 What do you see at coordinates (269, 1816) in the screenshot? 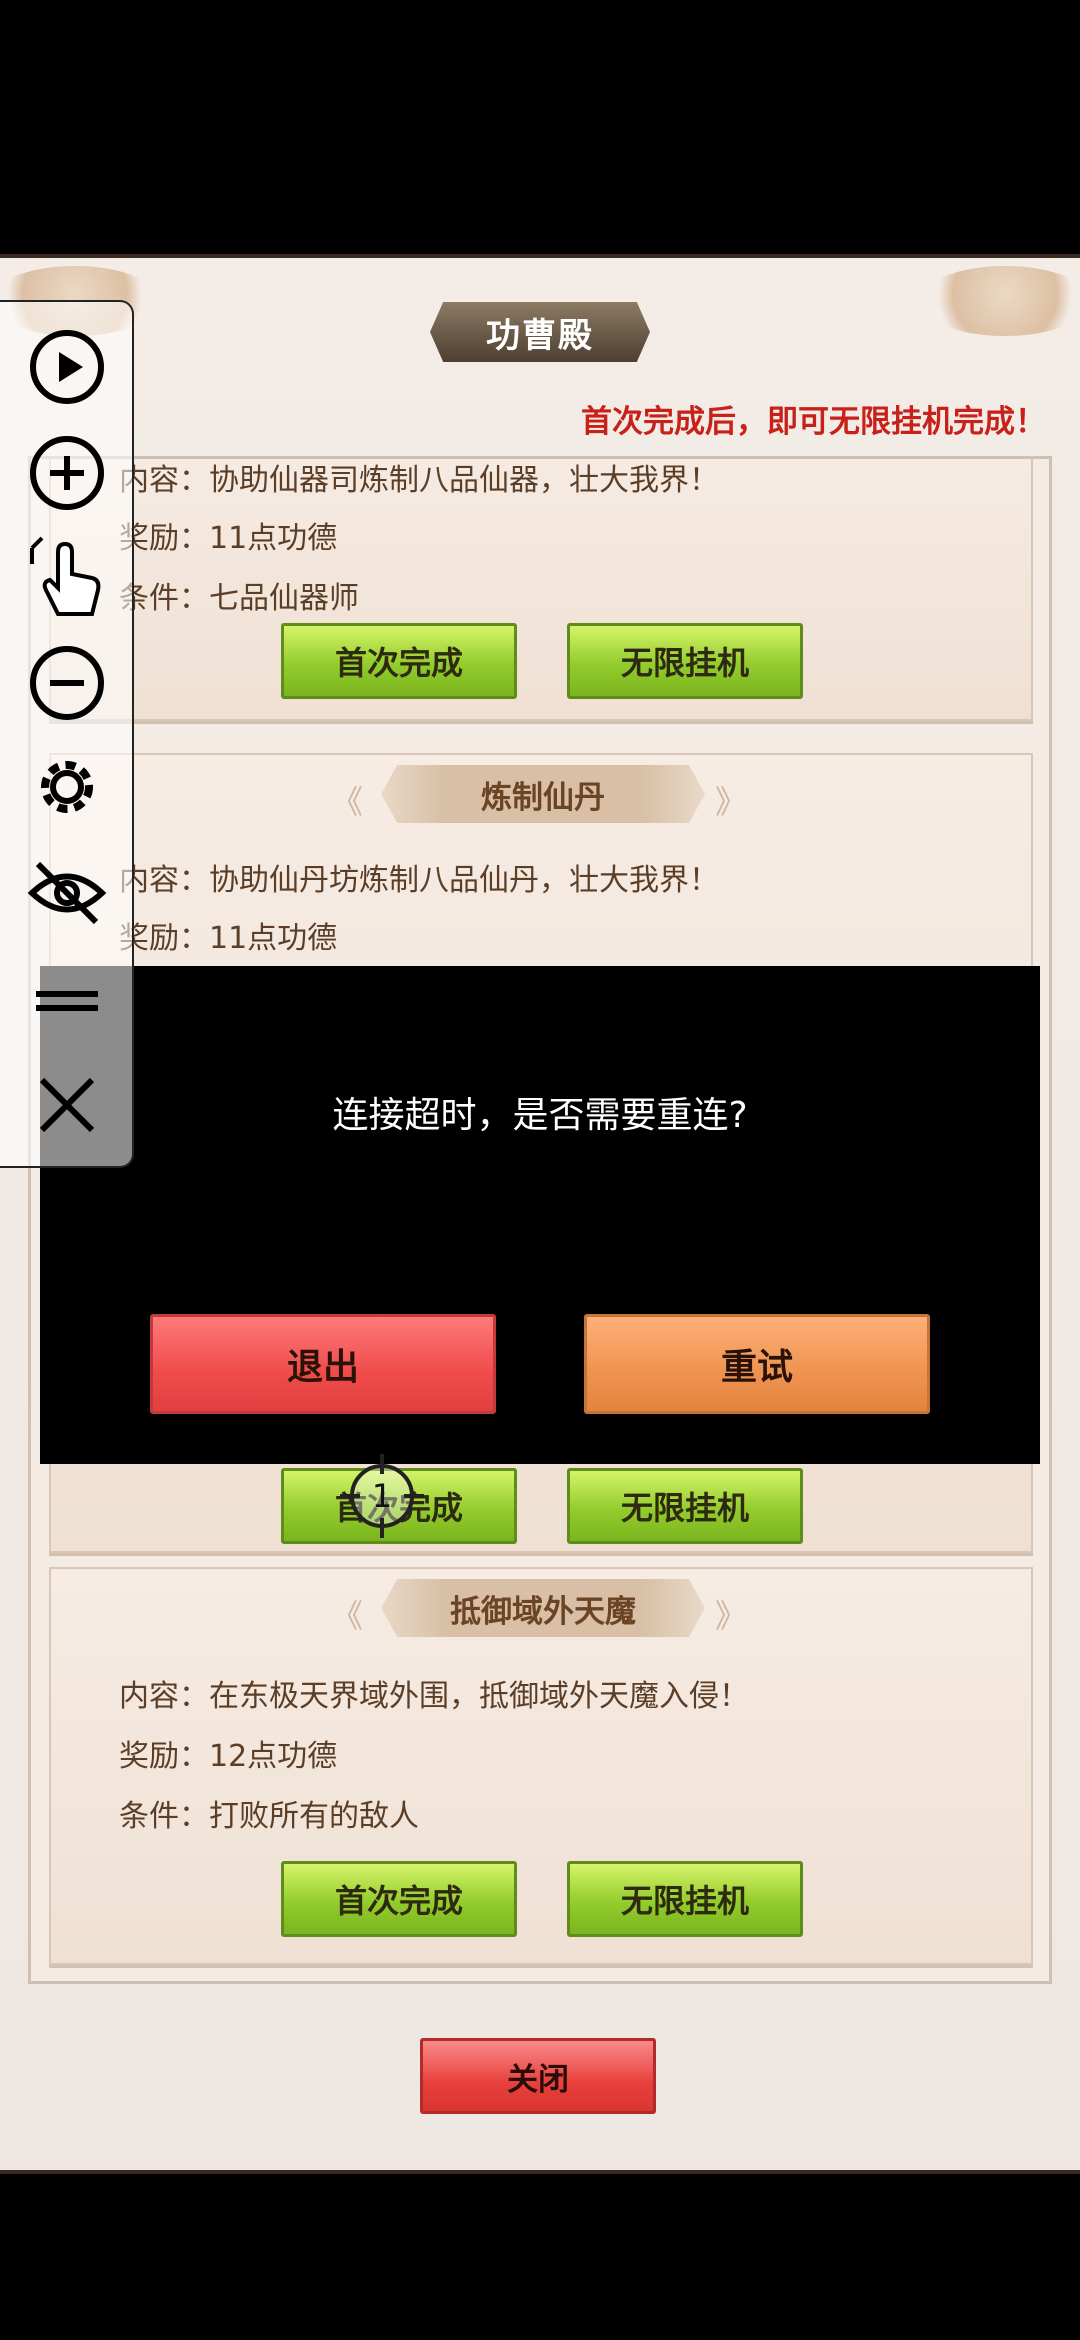
I see `task-condition: 条件：打败所有的敌人` at bounding box center [269, 1816].